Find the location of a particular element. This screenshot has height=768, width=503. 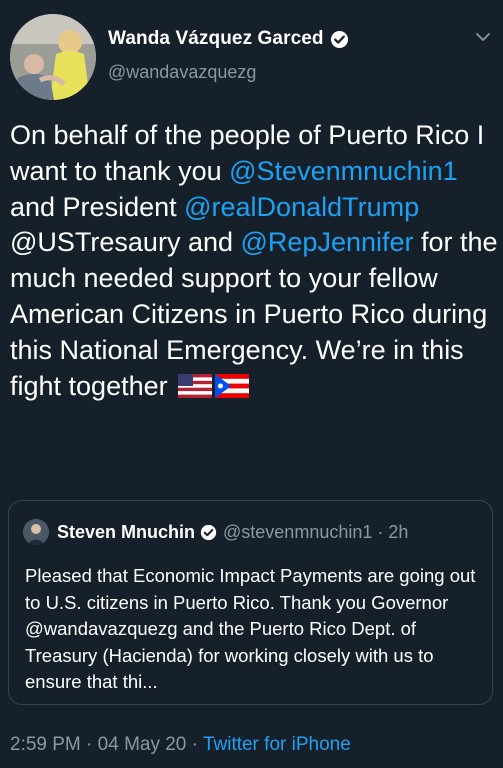

quoted-author-name: Steven Mnuchin is located at coordinates (126, 532).